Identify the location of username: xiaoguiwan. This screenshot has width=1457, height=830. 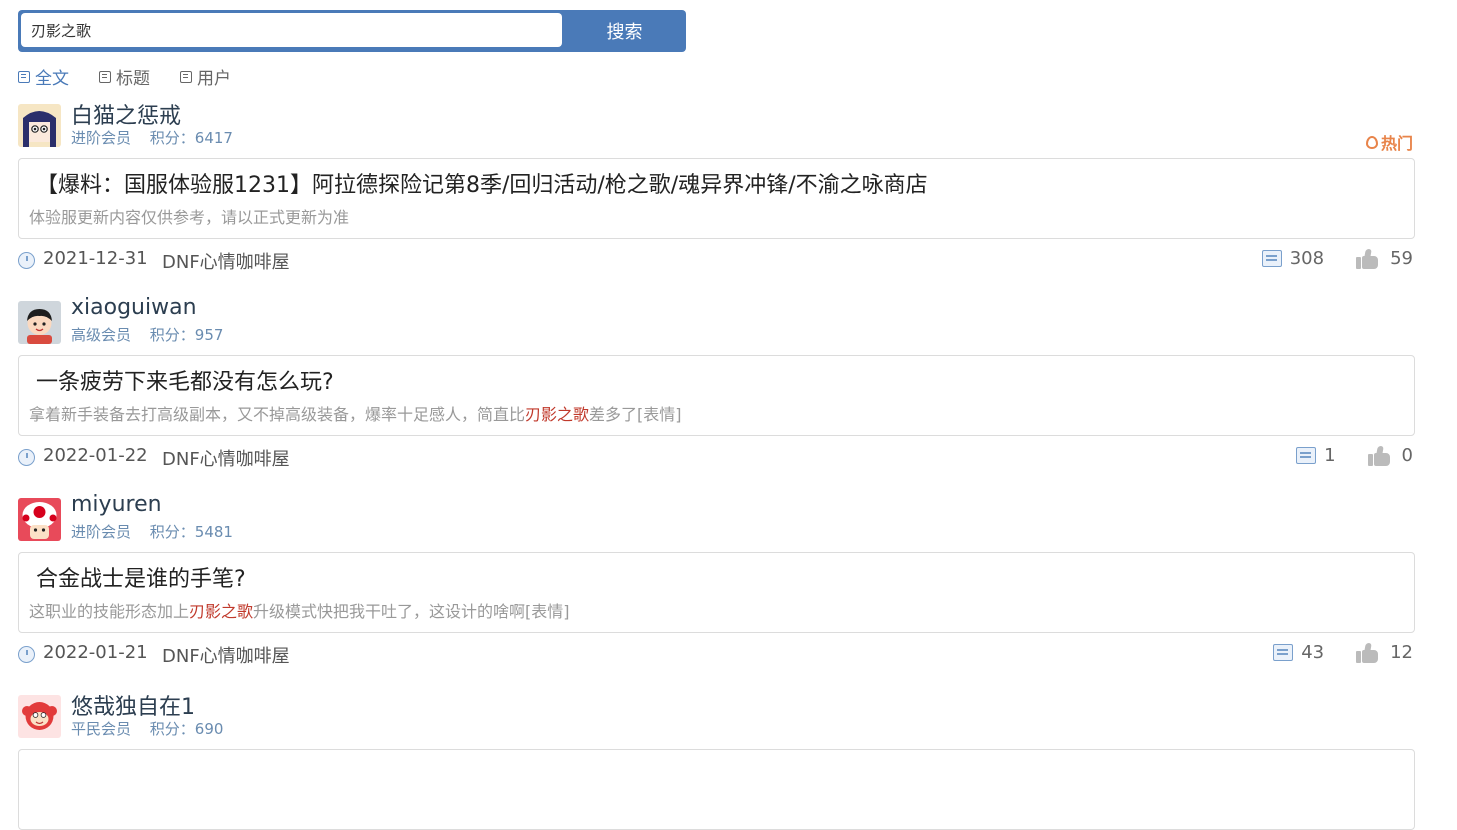
(134, 307).